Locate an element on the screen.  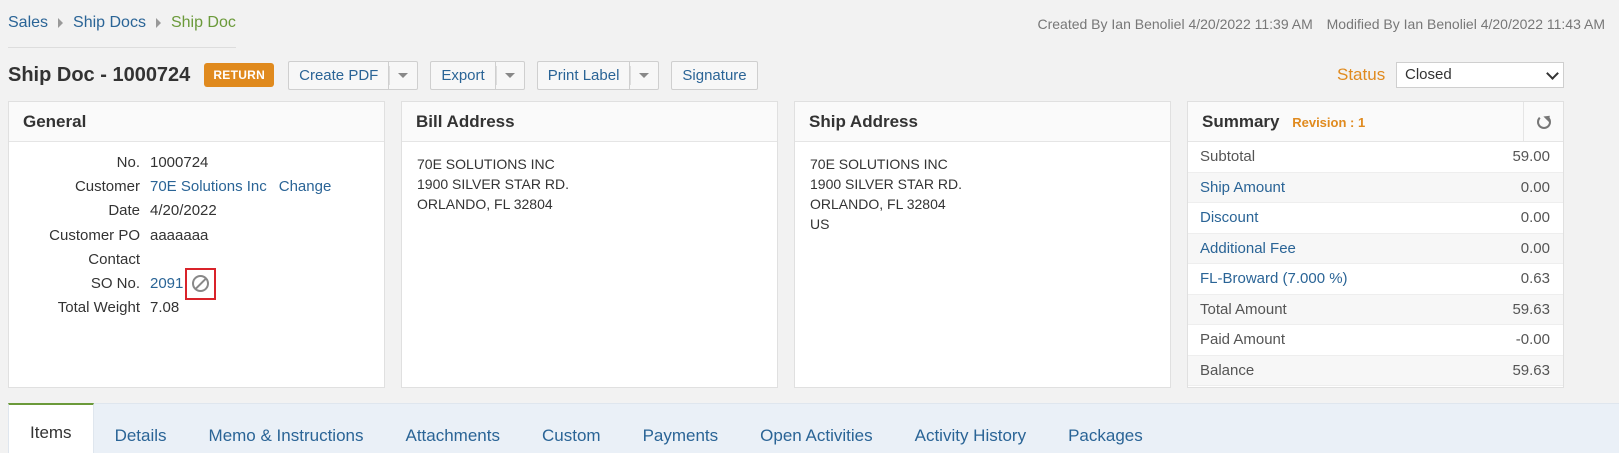
signature-button: Signature is located at coordinates (714, 75).